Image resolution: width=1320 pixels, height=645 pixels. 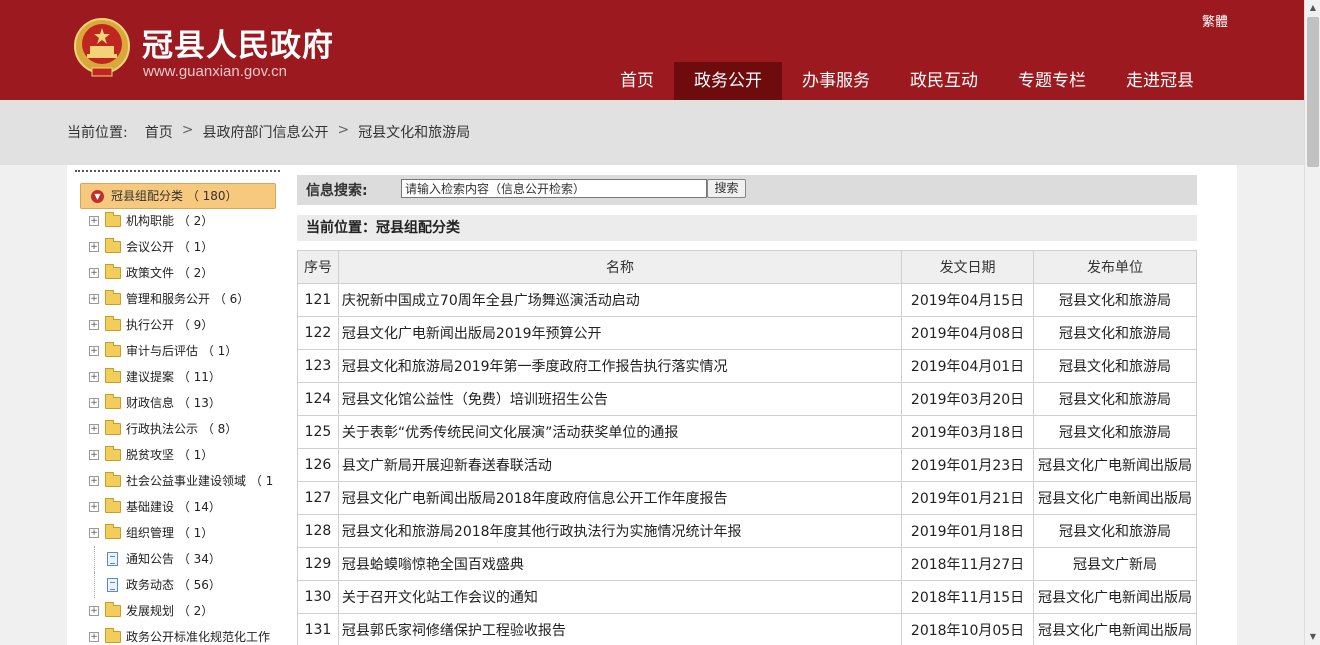 What do you see at coordinates (184, 299) in the screenshot?
I see `sidebar-category-item: + 管理和服务公开 （ 6）` at bounding box center [184, 299].